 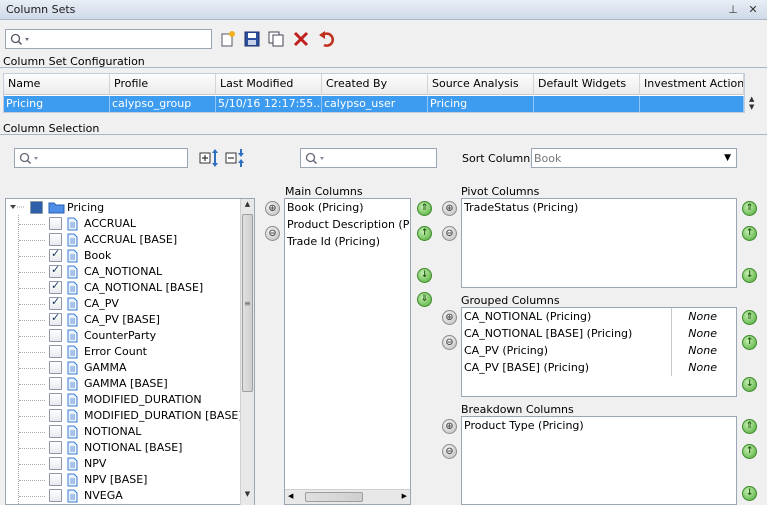 What do you see at coordinates (120, 39) in the screenshot?
I see `column-set-search-input` at bounding box center [120, 39].